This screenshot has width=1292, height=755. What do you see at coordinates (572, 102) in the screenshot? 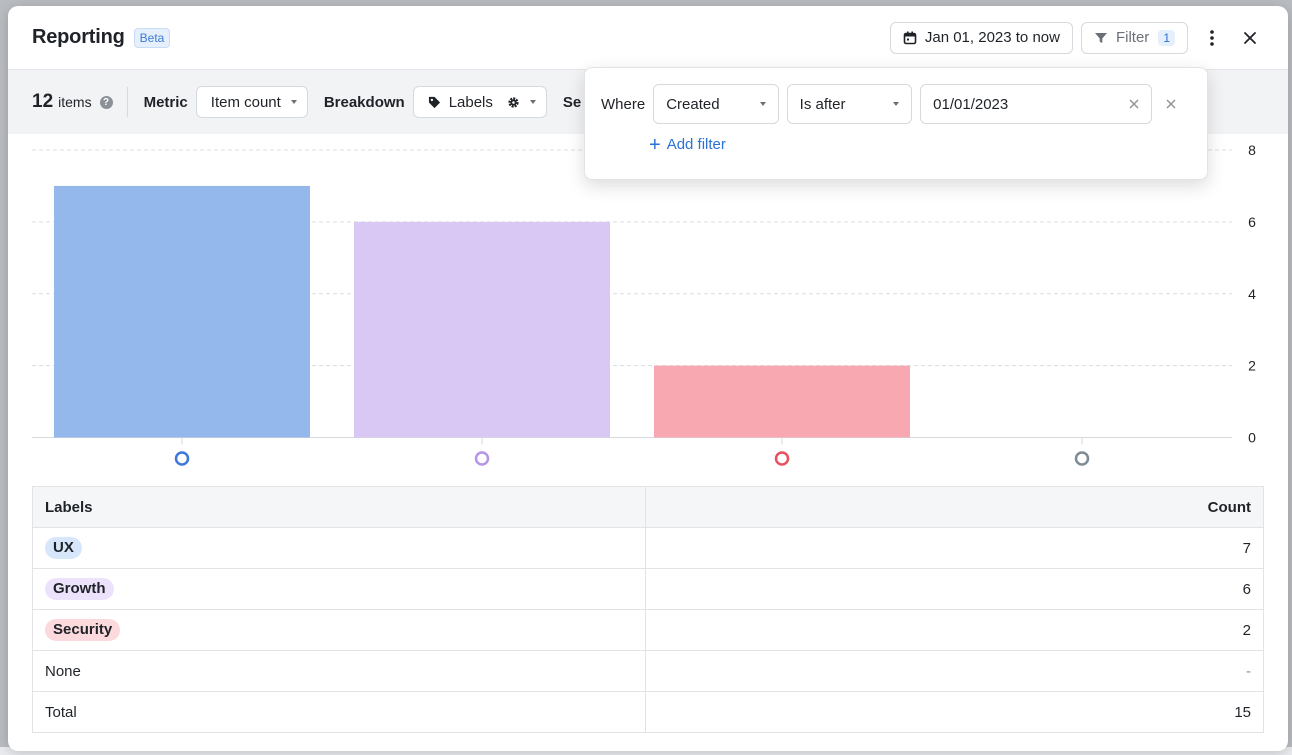
I see `truncated-label: Se` at bounding box center [572, 102].